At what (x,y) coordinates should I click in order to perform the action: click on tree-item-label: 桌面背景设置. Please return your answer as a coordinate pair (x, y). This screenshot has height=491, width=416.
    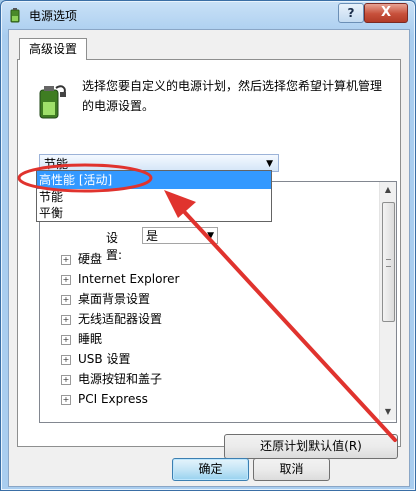
    Looking at the image, I should click on (114, 299).